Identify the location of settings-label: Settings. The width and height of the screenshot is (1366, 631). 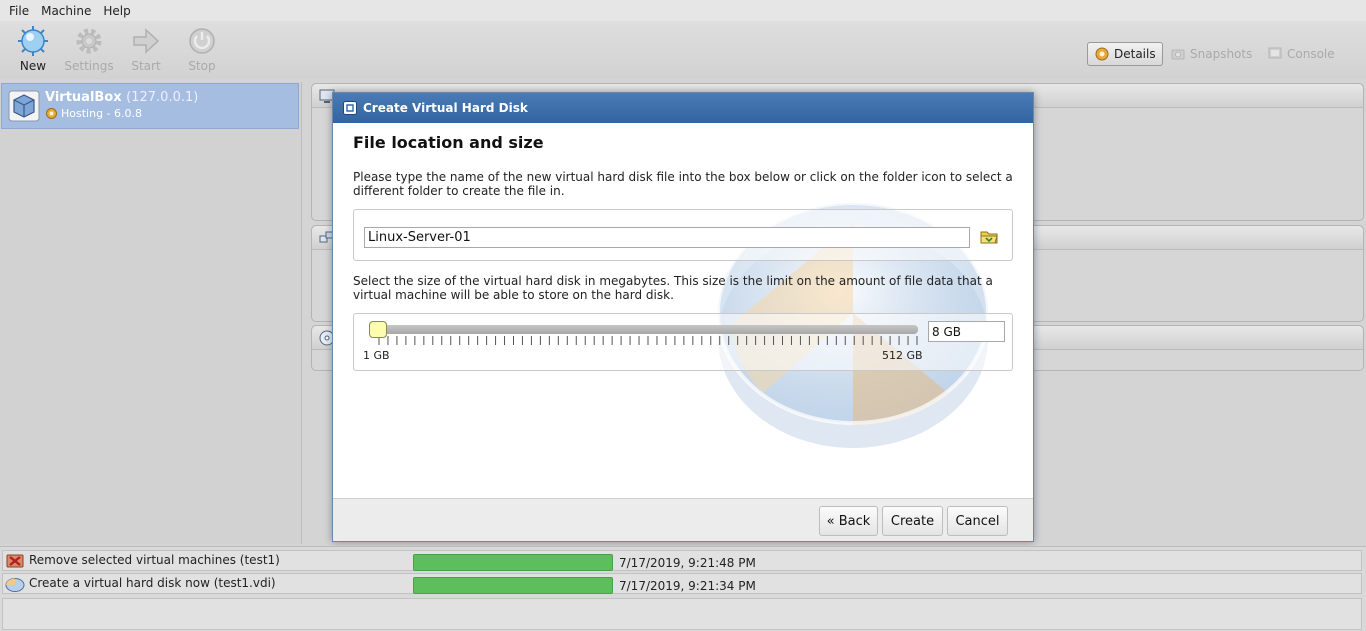
(89, 66).